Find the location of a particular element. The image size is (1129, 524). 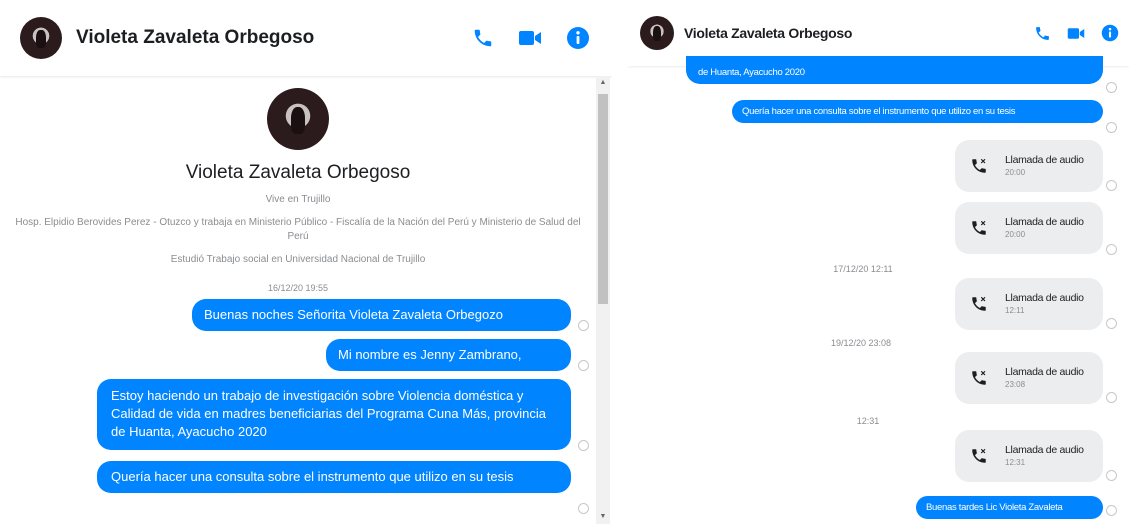

scroll-thumb is located at coordinates (603, 199).